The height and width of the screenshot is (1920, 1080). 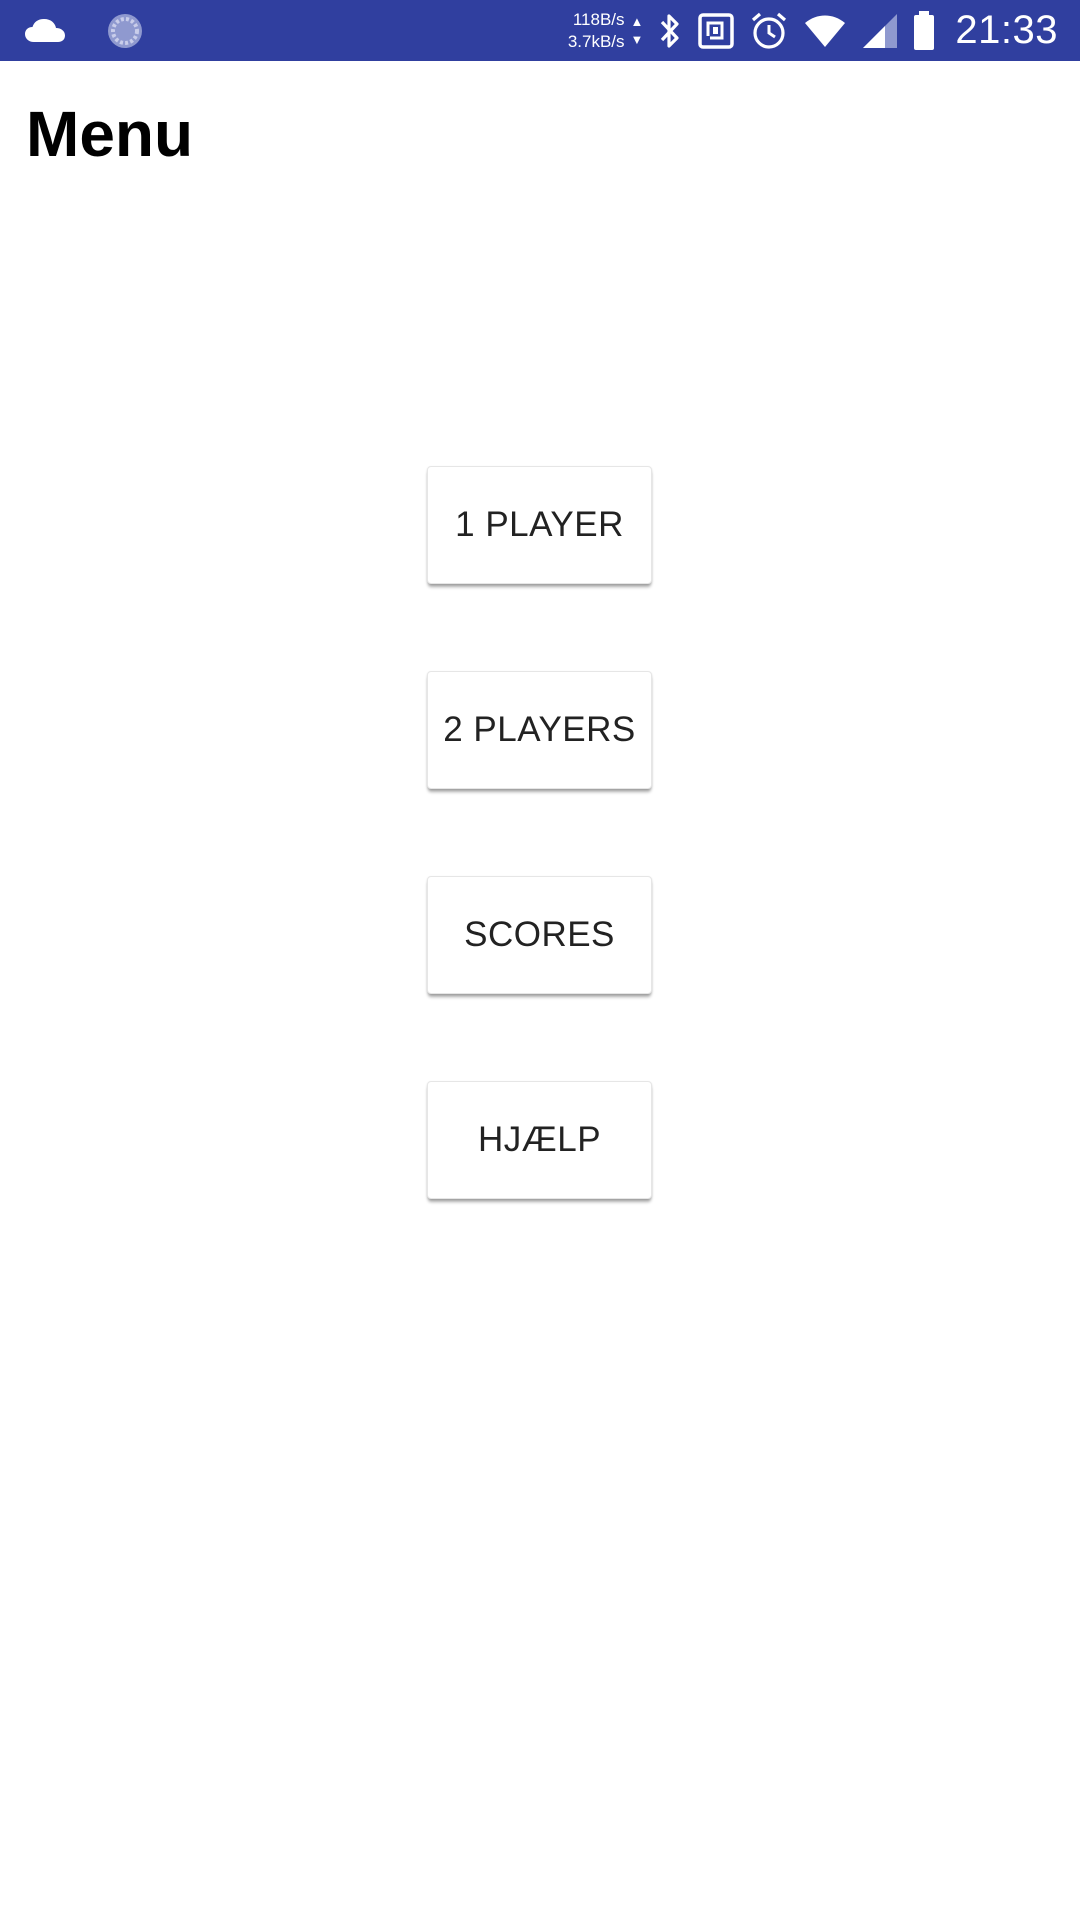 I want to click on two-players-button: 2 PLAYERS, so click(x=539, y=730).